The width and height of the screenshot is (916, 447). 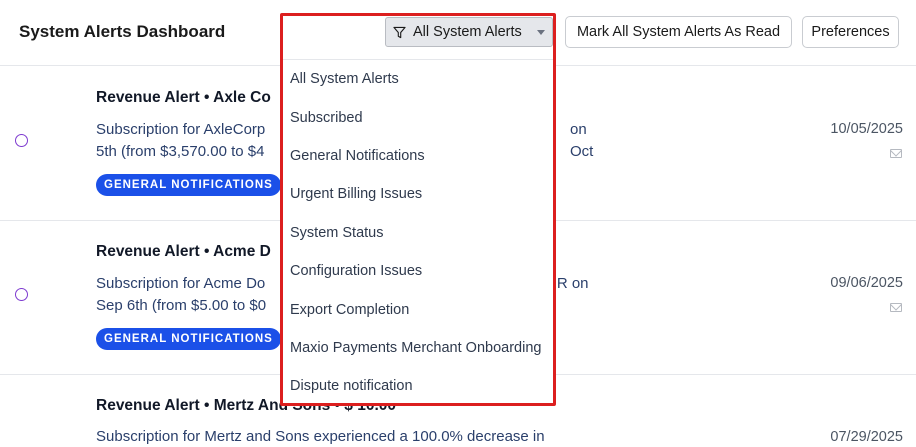 I want to click on menu-item-subscribed: Subscribed, so click(x=418, y=117).